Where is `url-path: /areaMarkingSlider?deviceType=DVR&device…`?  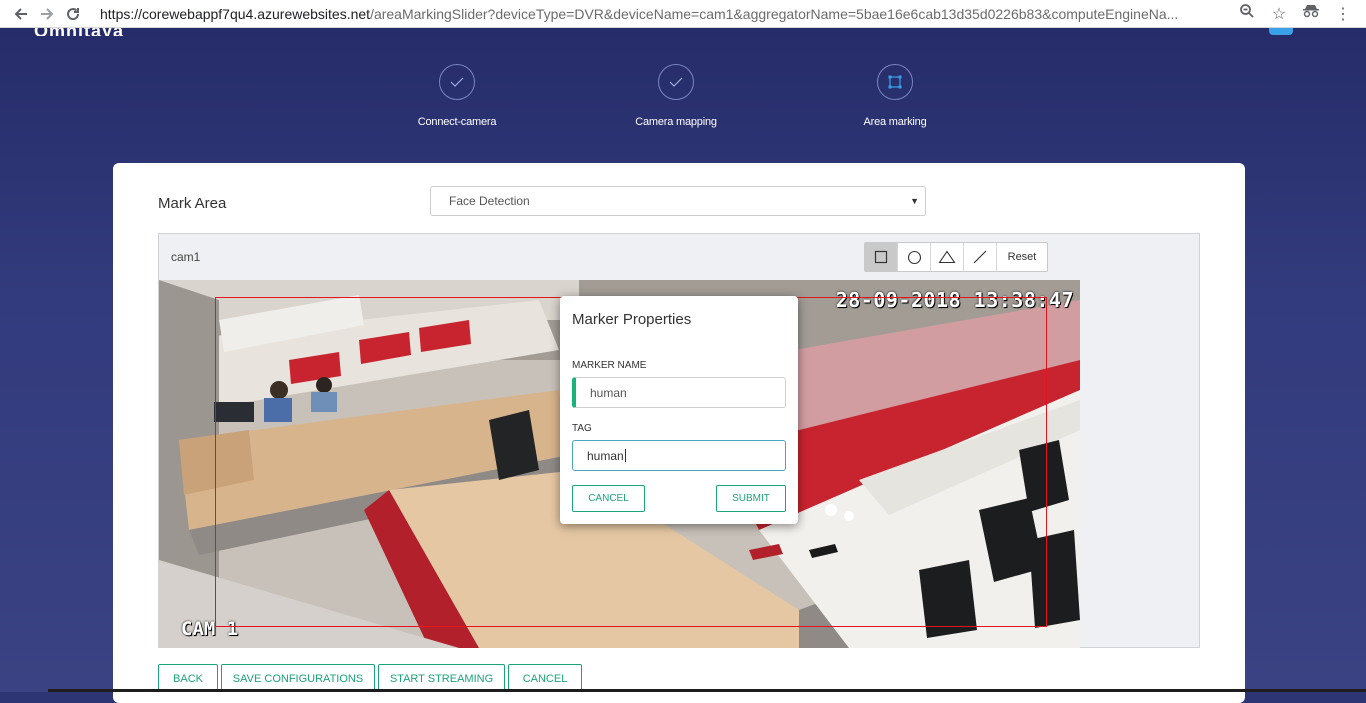
url-path: /areaMarkingSlider?deviceType=DVR&device… is located at coordinates (773, 13).